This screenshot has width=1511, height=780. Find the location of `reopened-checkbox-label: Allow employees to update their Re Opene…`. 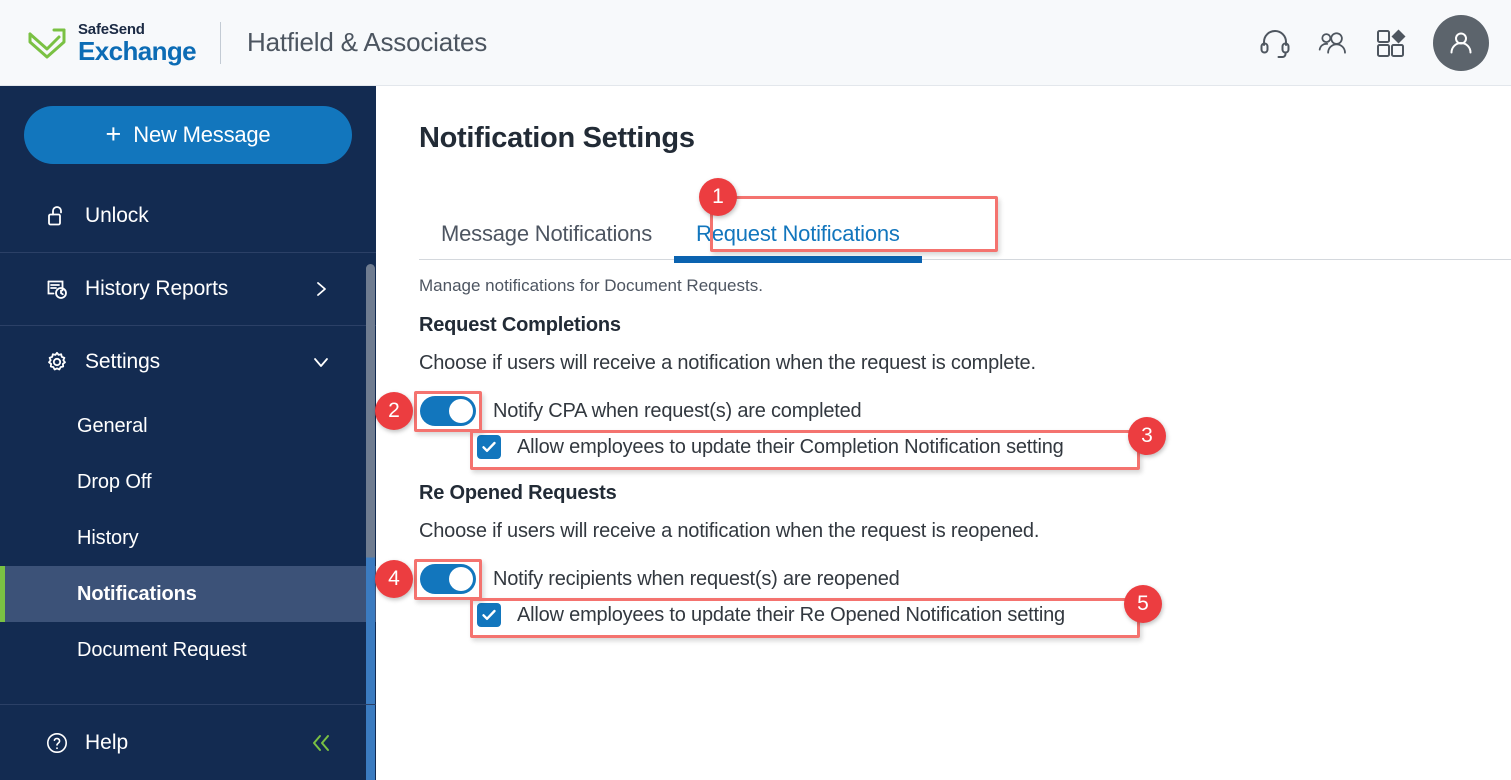

reopened-checkbox-label: Allow employees to update their Re Opene… is located at coordinates (791, 614).